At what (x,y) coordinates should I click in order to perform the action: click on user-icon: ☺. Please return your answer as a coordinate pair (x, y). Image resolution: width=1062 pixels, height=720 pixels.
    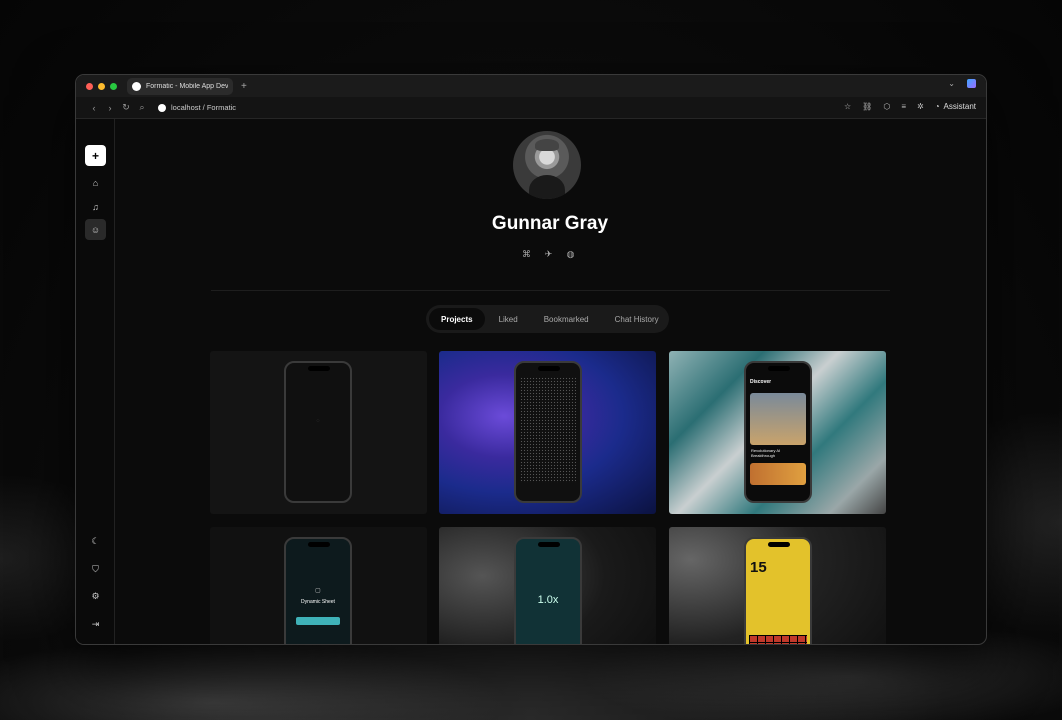
    Looking at the image, I should click on (95, 229).